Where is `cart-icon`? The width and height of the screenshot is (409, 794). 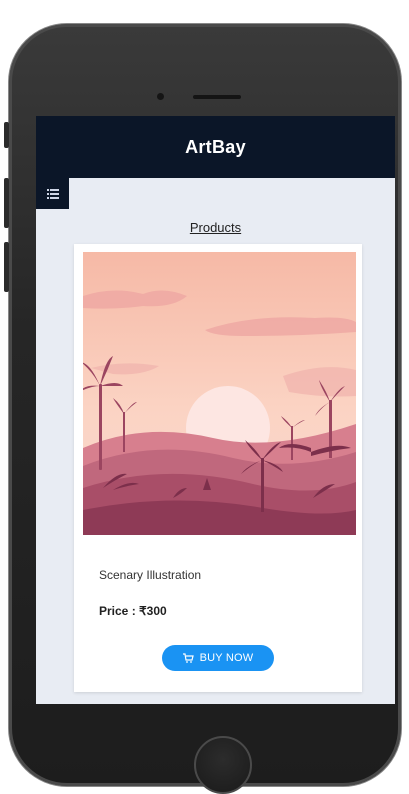
cart-icon is located at coordinates (188, 658).